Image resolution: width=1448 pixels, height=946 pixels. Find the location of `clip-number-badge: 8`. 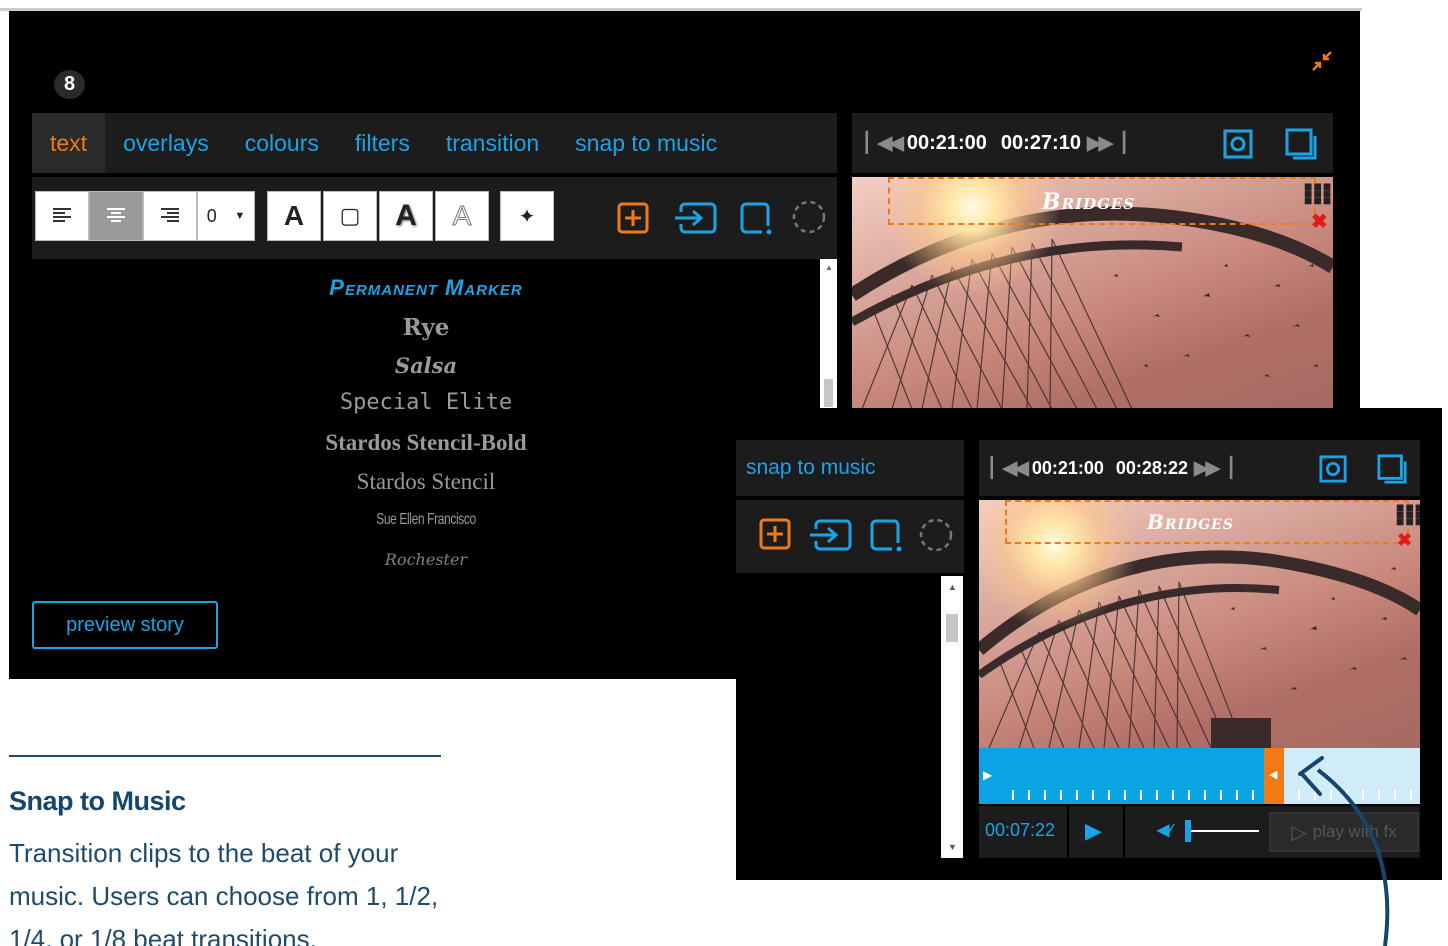

clip-number-badge: 8 is located at coordinates (69, 84).